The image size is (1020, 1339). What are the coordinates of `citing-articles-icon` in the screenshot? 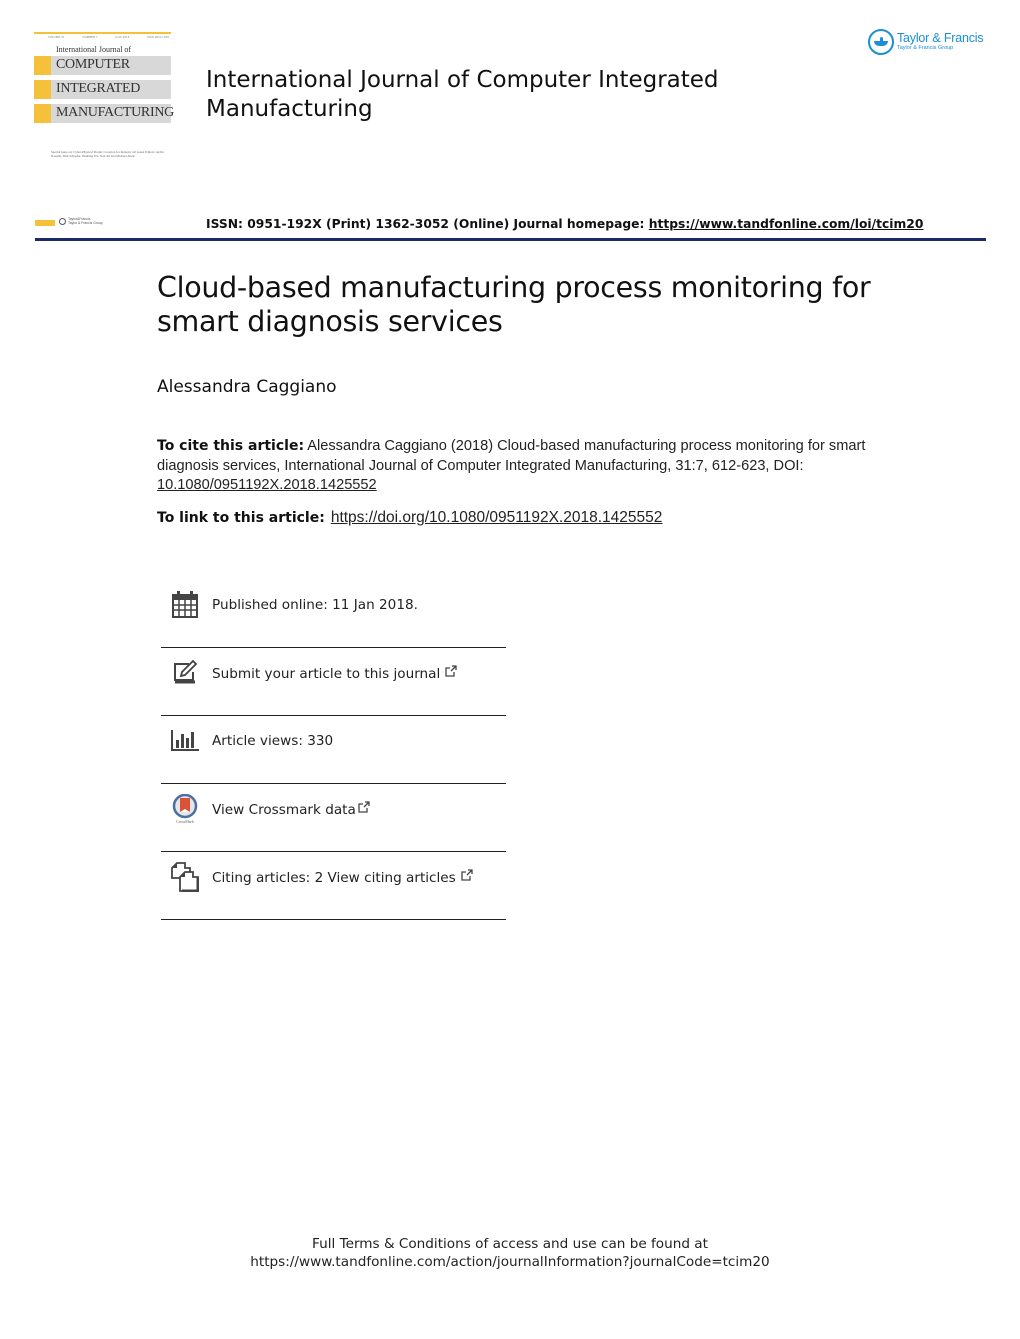 It's located at (185, 877).